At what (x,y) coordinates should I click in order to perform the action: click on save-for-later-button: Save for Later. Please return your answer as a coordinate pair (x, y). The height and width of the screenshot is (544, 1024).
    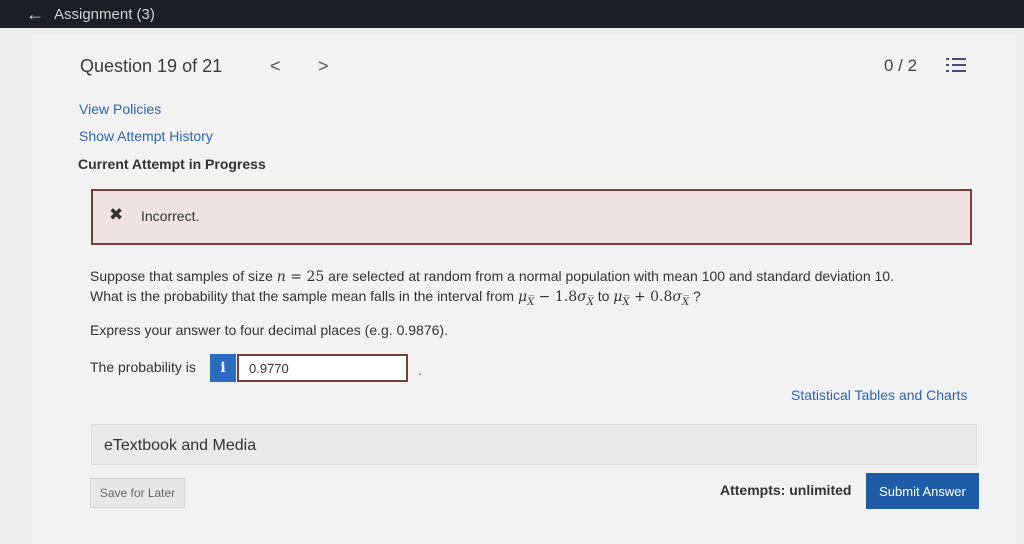
    Looking at the image, I should click on (137, 493).